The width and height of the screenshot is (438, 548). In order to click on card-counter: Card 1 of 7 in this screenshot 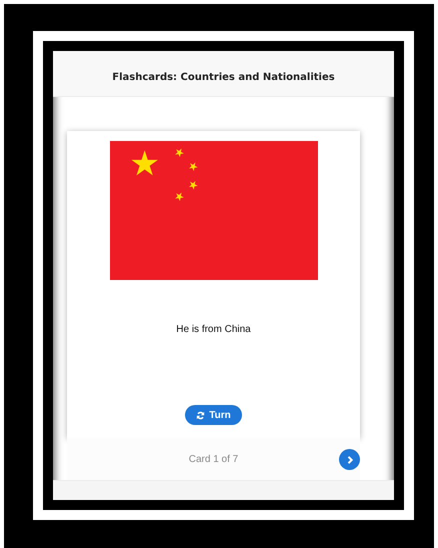, I will do `click(213, 459)`.